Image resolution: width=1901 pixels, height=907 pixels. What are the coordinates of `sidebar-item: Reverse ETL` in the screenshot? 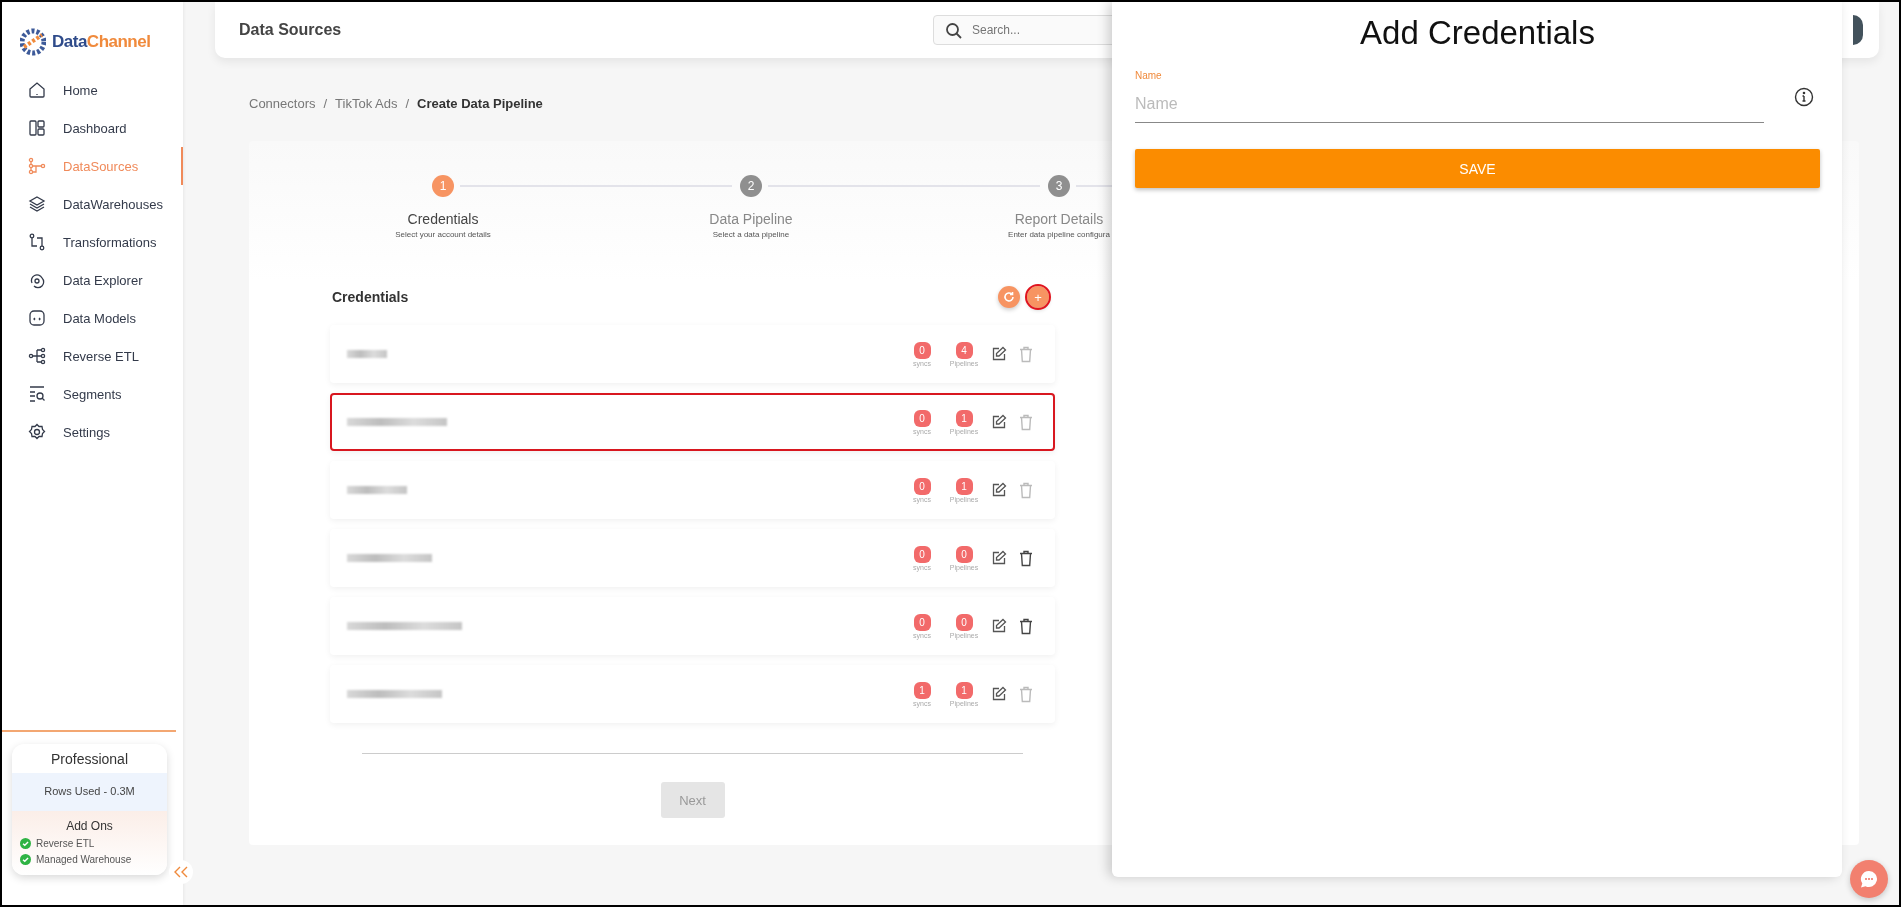 It's located at (92, 356).